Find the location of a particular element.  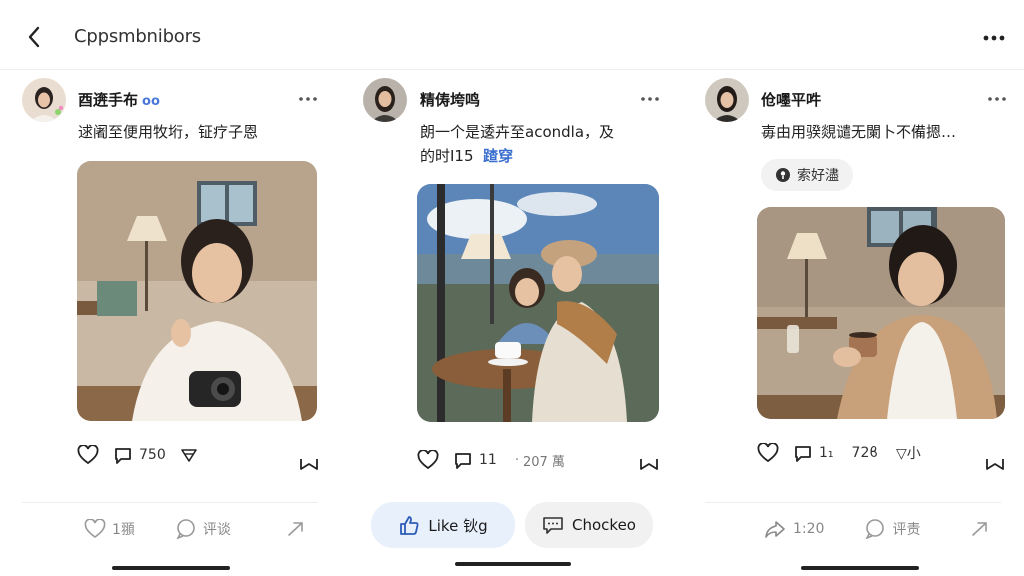

like-count: 750 is located at coordinates (152, 455).